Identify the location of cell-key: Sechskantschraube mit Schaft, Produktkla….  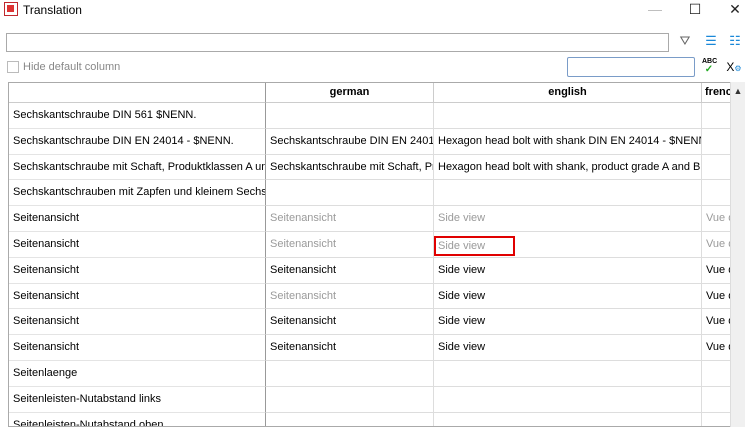
(137, 167).